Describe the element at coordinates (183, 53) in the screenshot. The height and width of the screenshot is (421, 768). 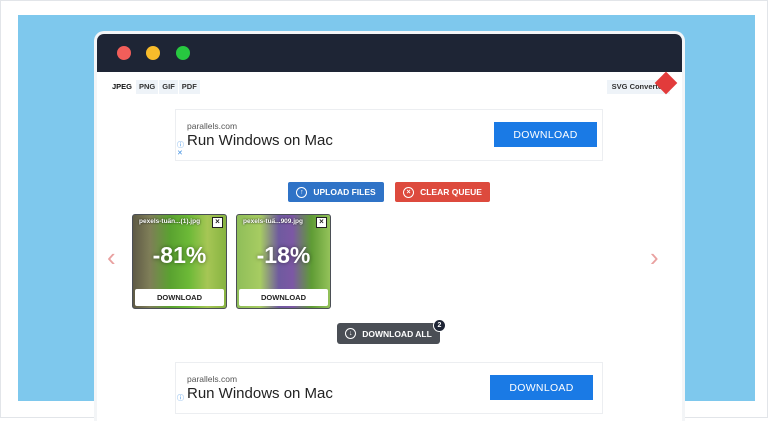
I see `maximize-window-icon` at that location.